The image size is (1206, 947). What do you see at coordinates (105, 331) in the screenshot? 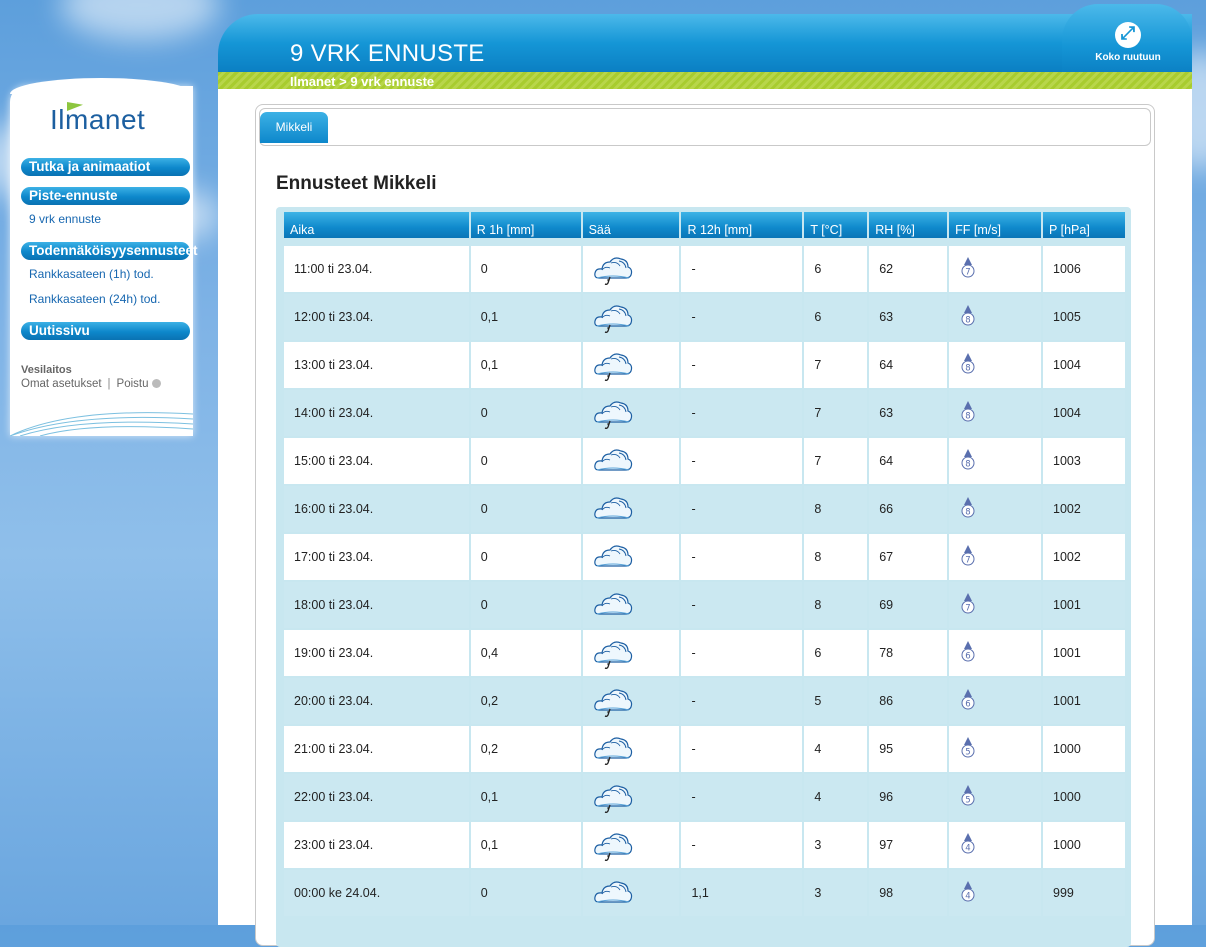
I see `nav-news: Uutissivu` at bounding box center [105, 331].